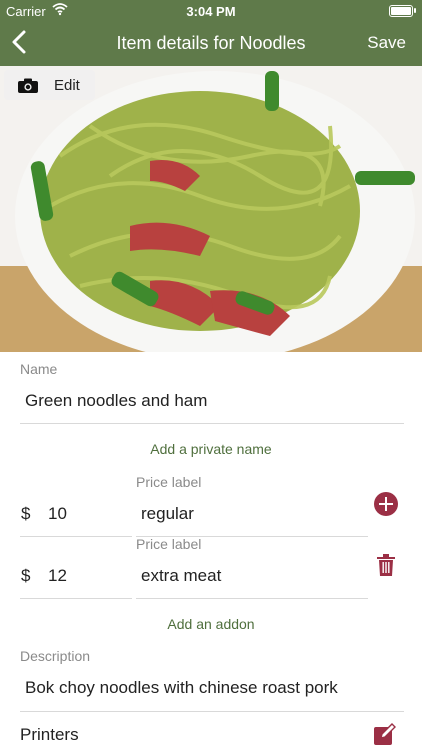 Image resolution: width=422 pixels, height=750 pixels. I want to click on edit-pencil-icon, so click(385, 734).